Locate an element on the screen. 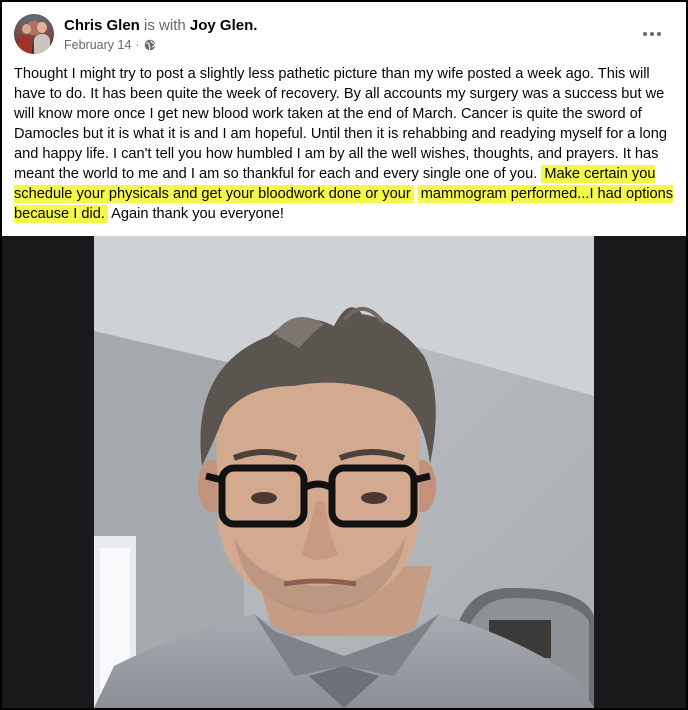 The height and width of the screenshot is (710, 688). with-text: is with is located at coordinates (165, 25).